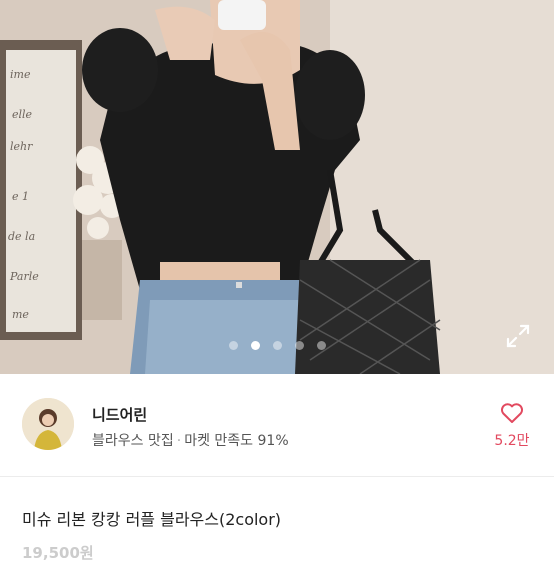 This screenshot has height=563, width=554. Describe the element at coordinates (20, 196) in the screenshot. I see `svg-text: e 1` at that location.